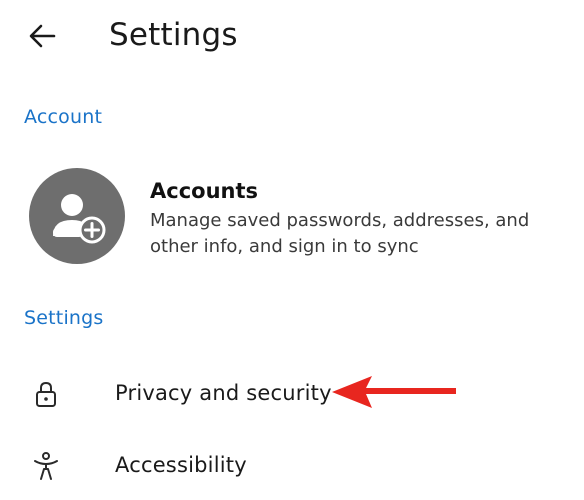  I want to click on accessibility-icon, so click(46, 466).